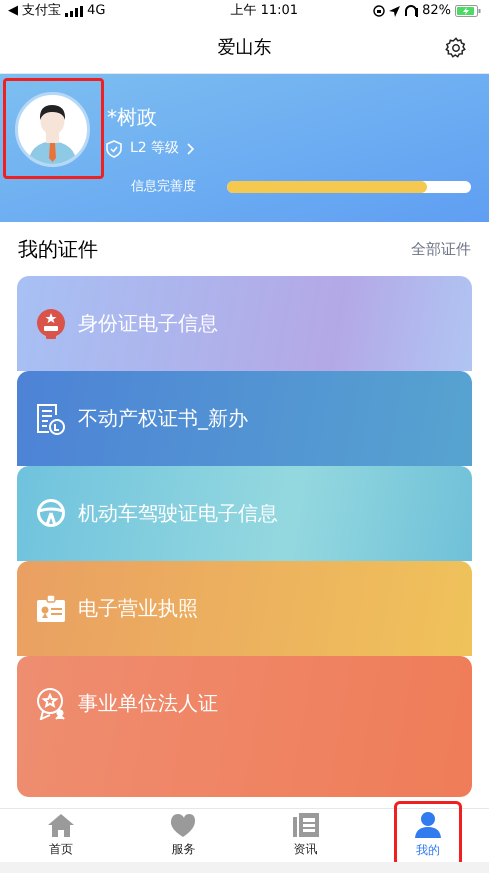 The width and height of the screenshot is (489, 873). Describe the element at coordinates (58, 249) in the screenshot. I see `section-title: 我的证件` at that location.